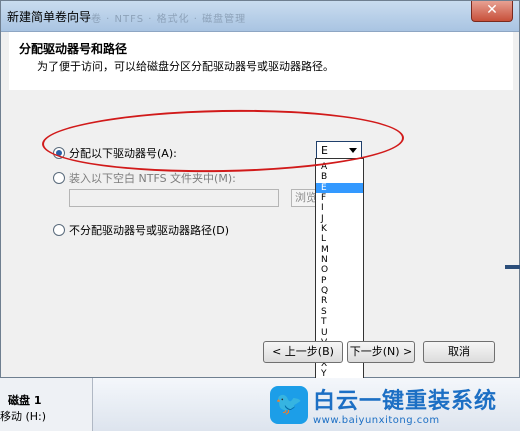  Describe the element at coordinates (339, 188) in the screenshot. I see `drive-letter-option: E` at that location.